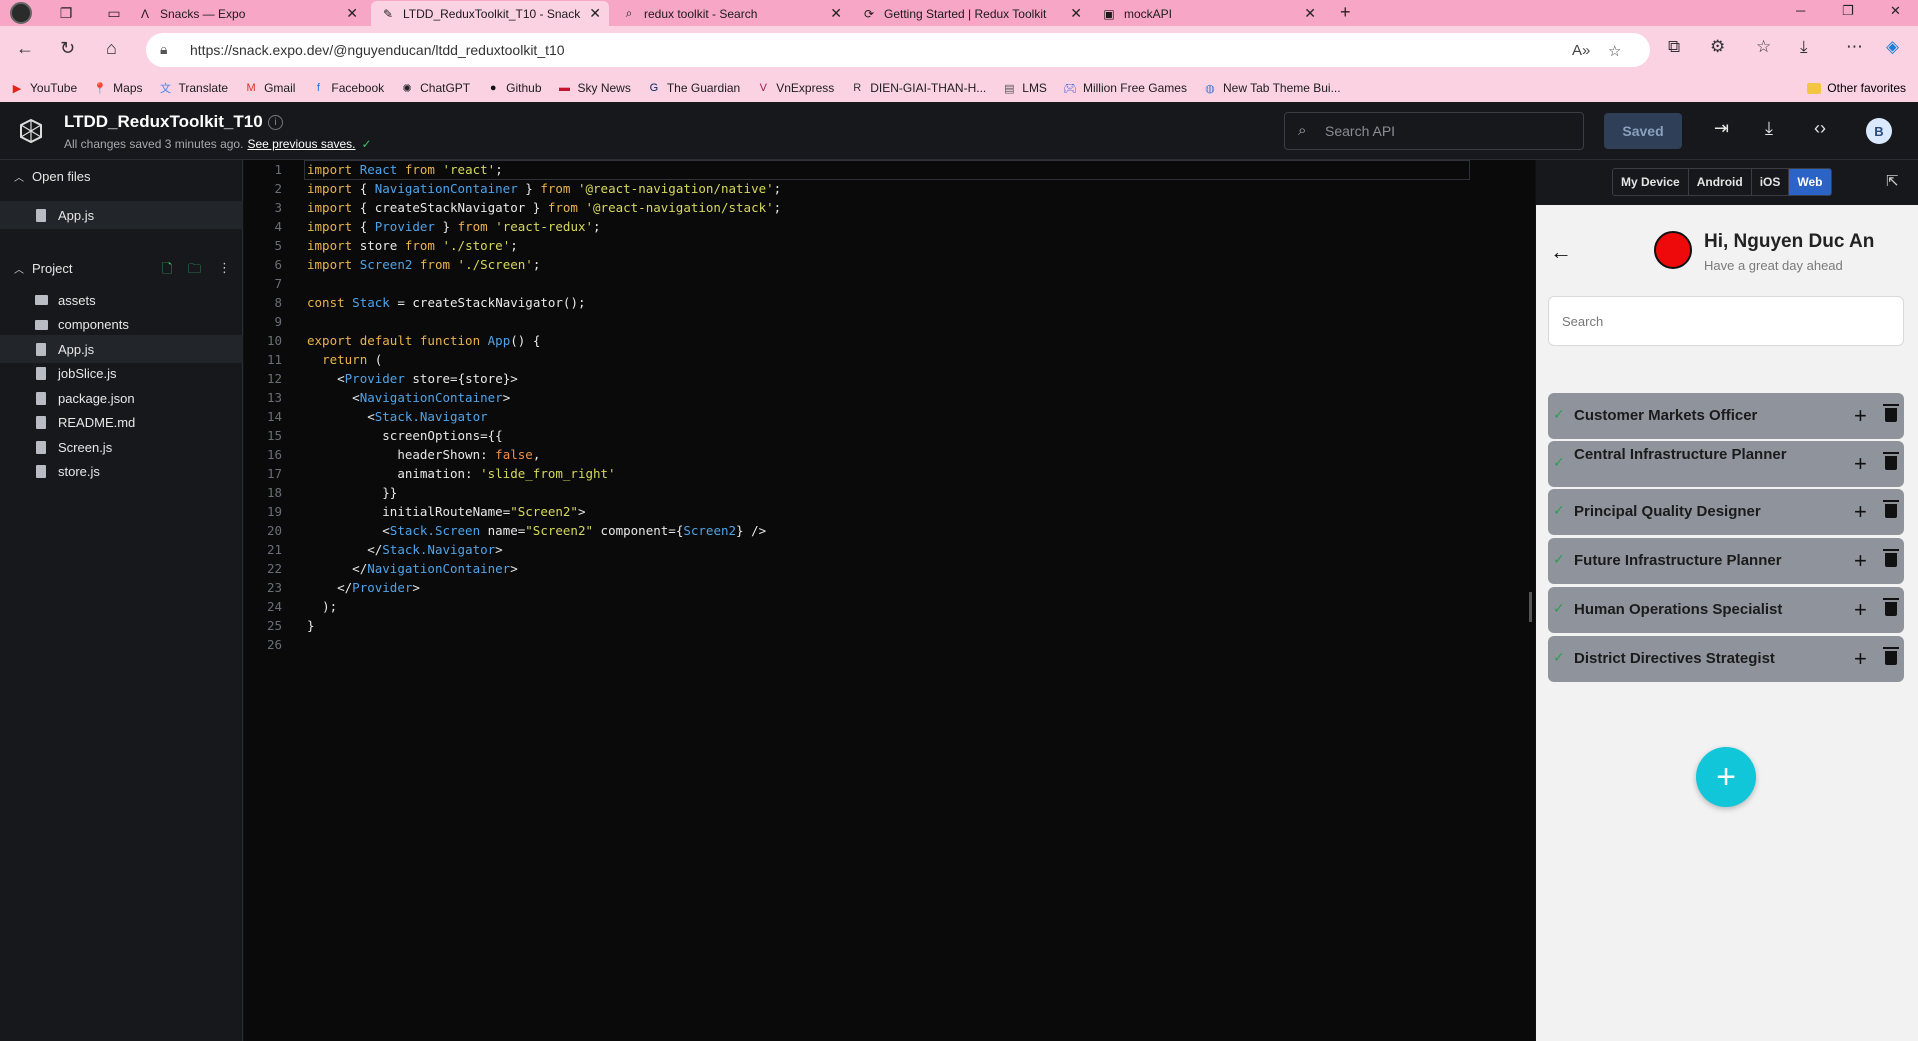 The image size is (1918, 1041). What do you see at coordinates (1720, 182) in the screenshot?
I see `device-tab-android: Android` at bounding box center [1720, 182].